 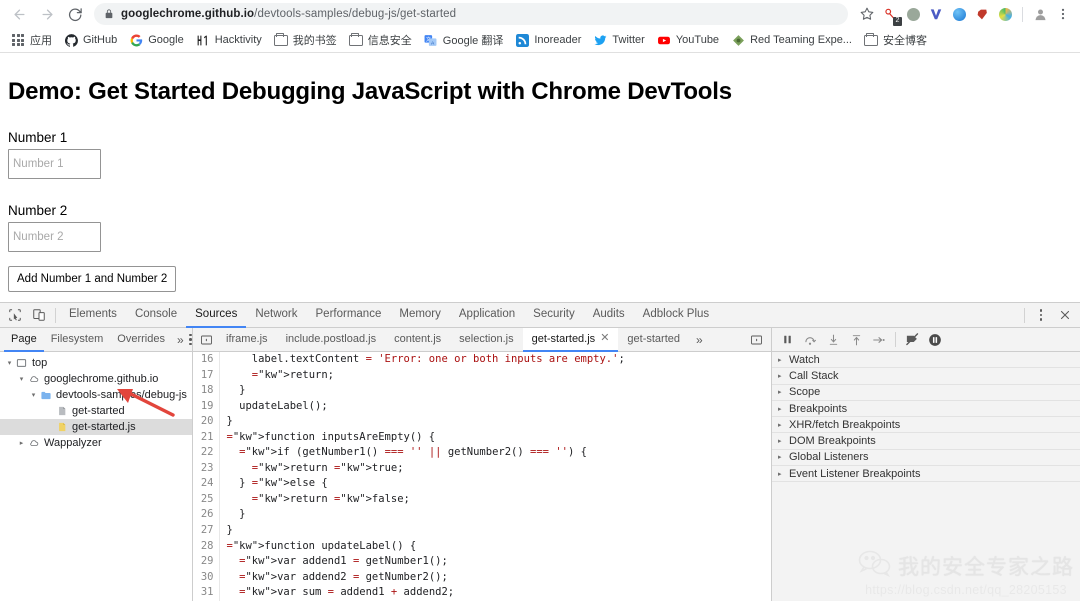 I want to click on bookmark-folder-infosec: 信息安全, so click(x=381, y=40).